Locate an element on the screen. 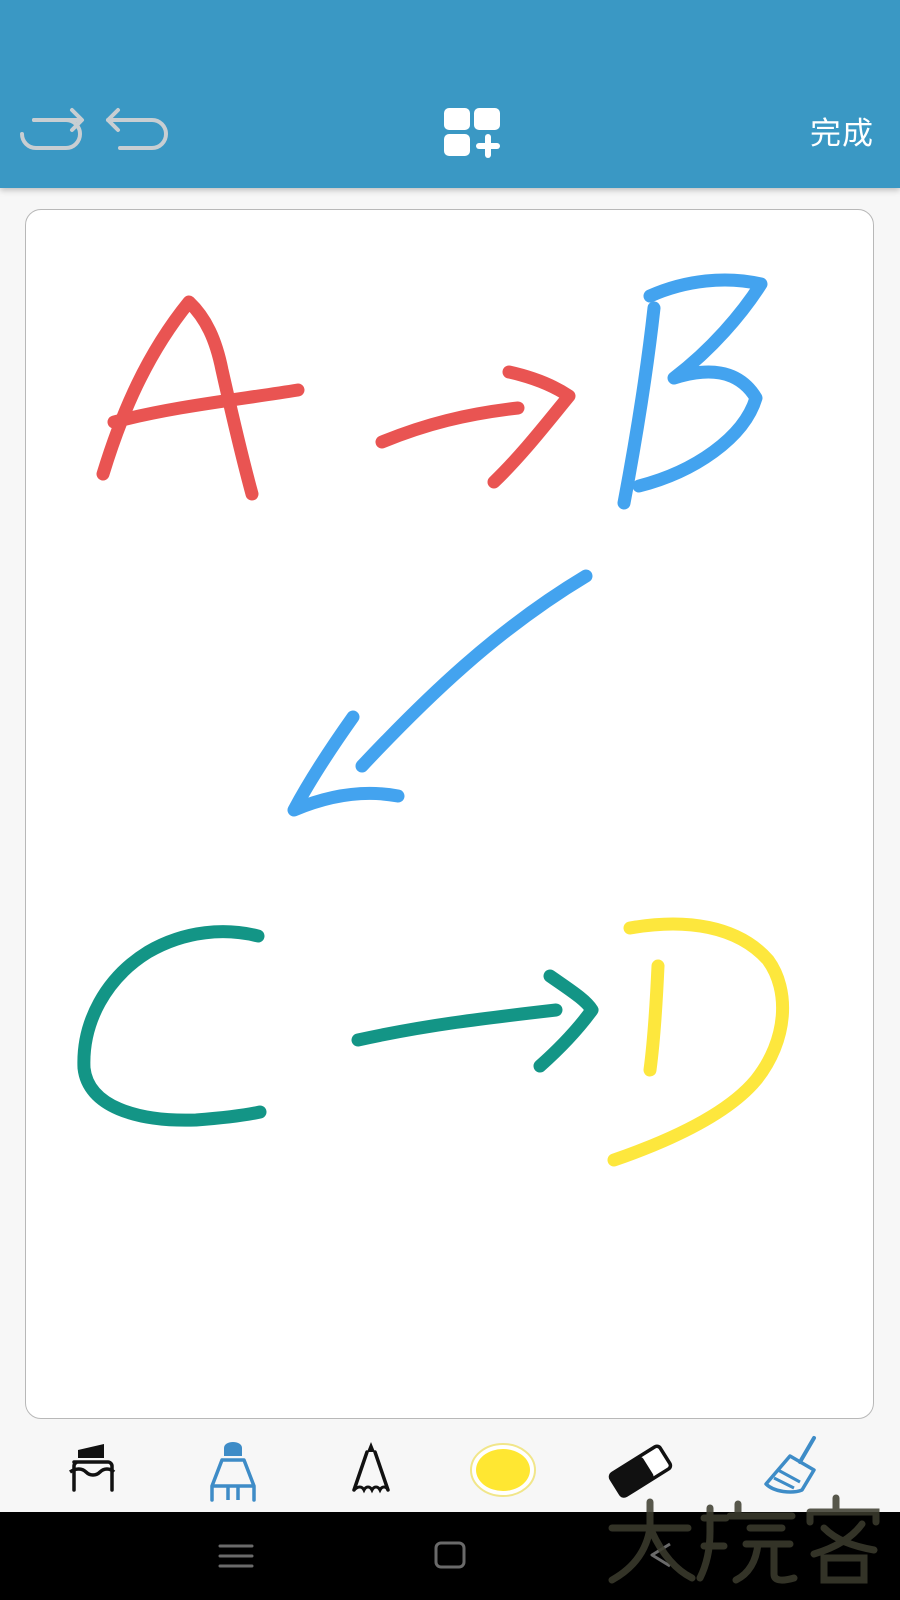  nav-menu-button is located at coordinates (236, 1557).